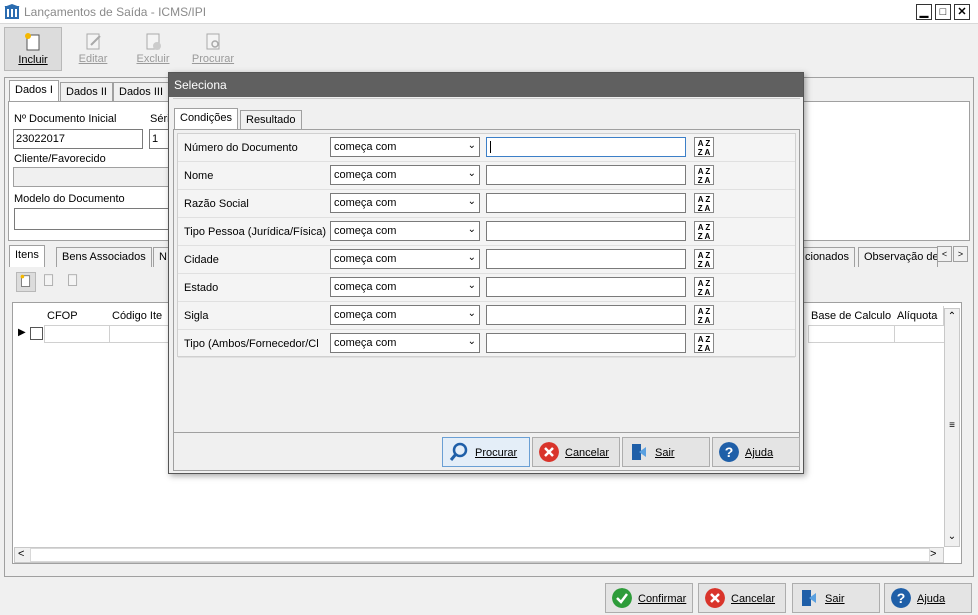  I want to click on tab-dados-ii: Dados II, so click(86, 92).